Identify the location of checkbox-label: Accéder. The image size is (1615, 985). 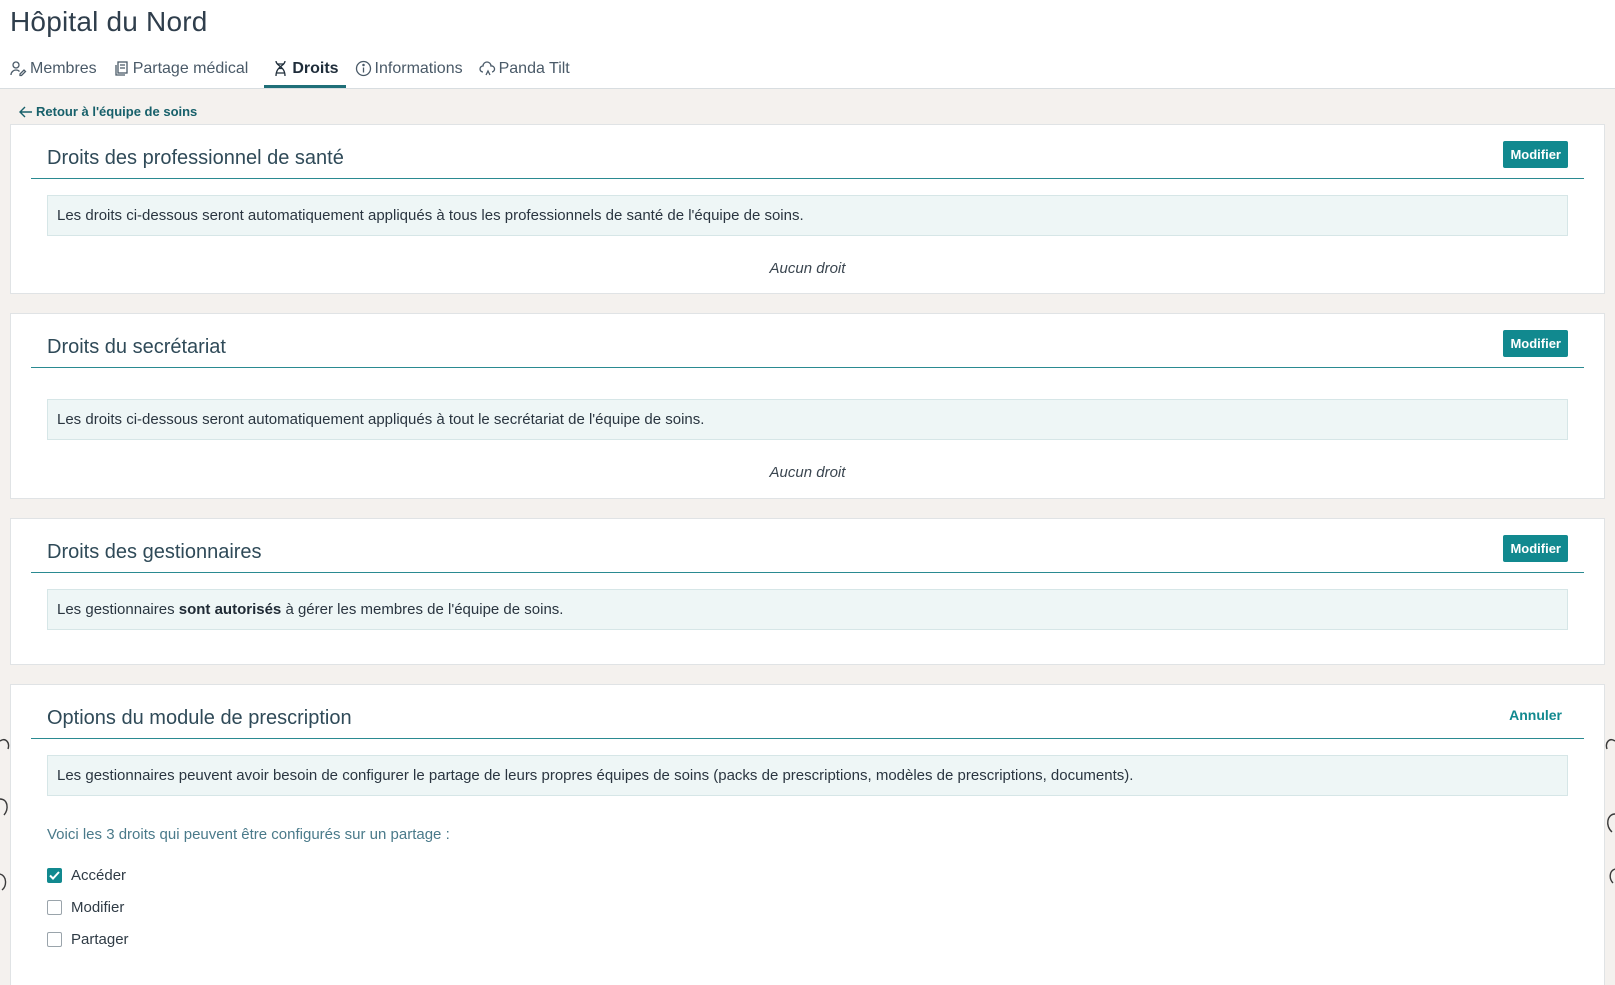
(99, 875).